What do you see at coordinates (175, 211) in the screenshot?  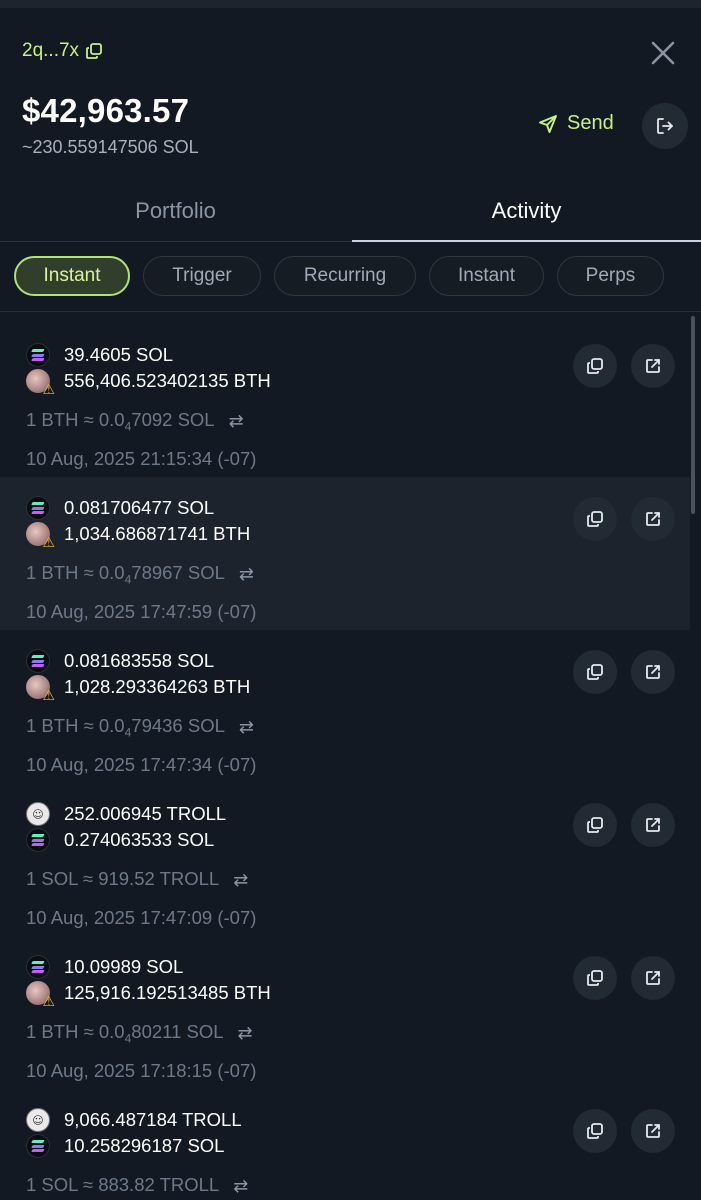 I see `tab-portfolio: Portfolio` at bounding box center [175, 211].